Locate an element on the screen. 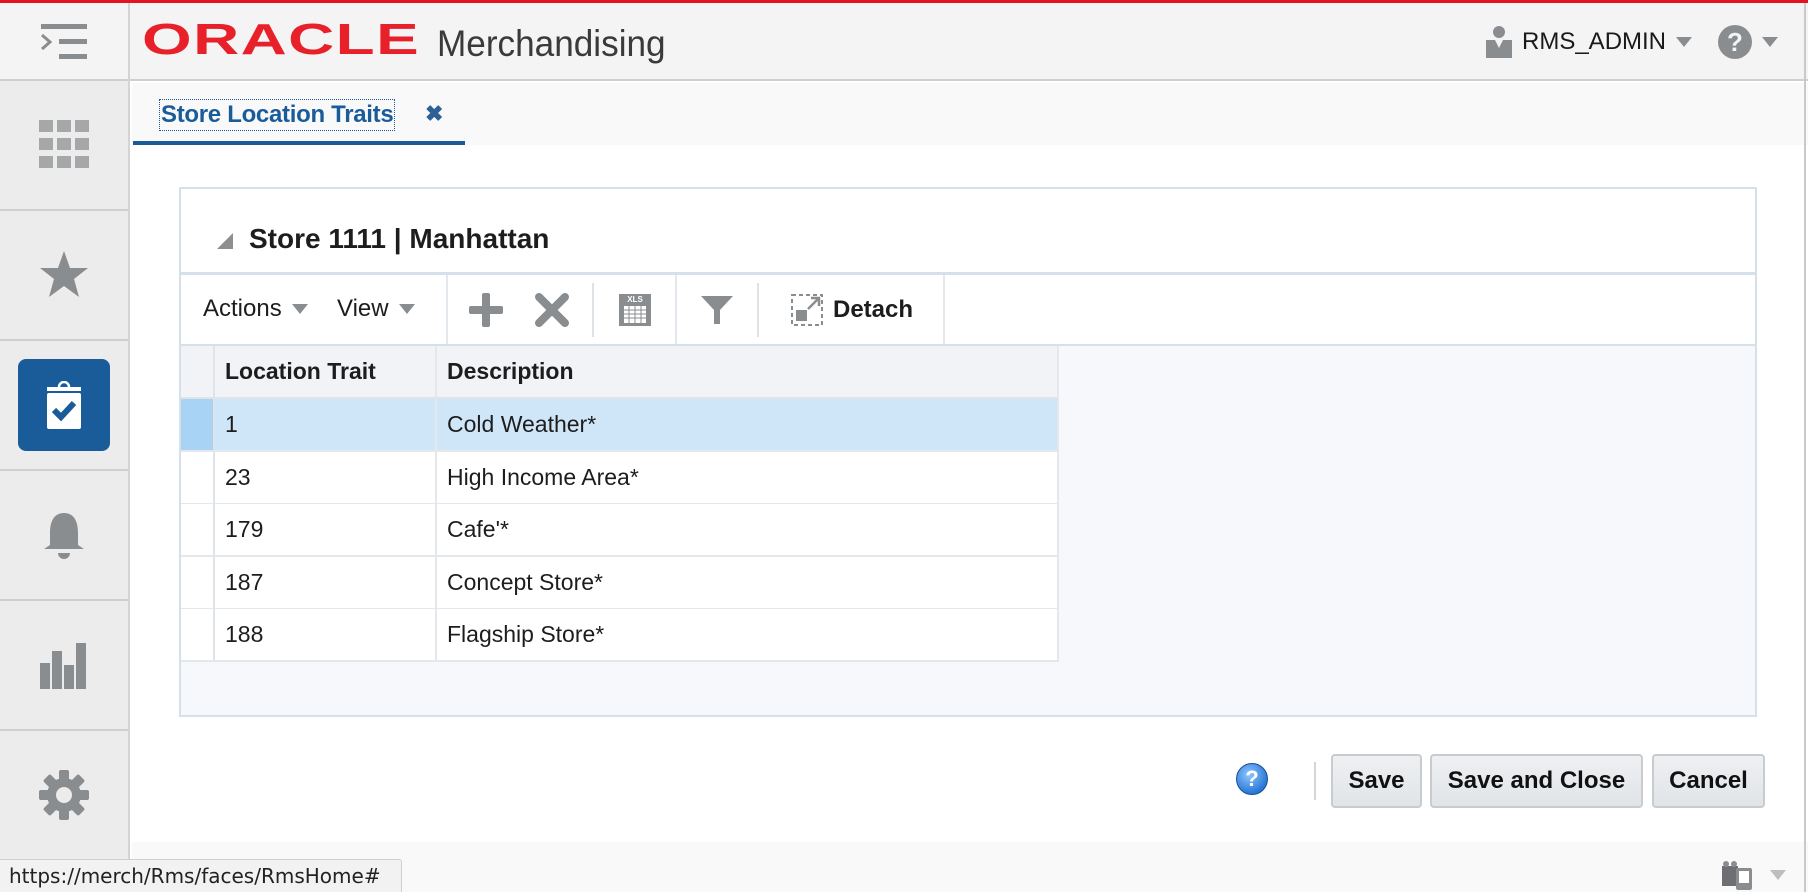 The image size is (1808, 892). table-row: 23 High Income Area* is located at coordinates (620, 478).